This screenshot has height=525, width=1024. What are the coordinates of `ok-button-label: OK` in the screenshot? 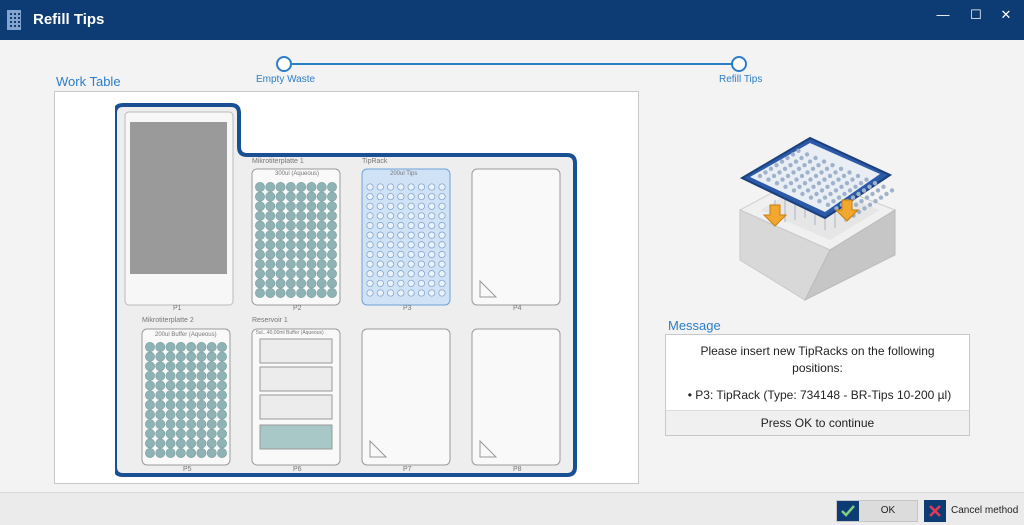 It's located at (888, 510).